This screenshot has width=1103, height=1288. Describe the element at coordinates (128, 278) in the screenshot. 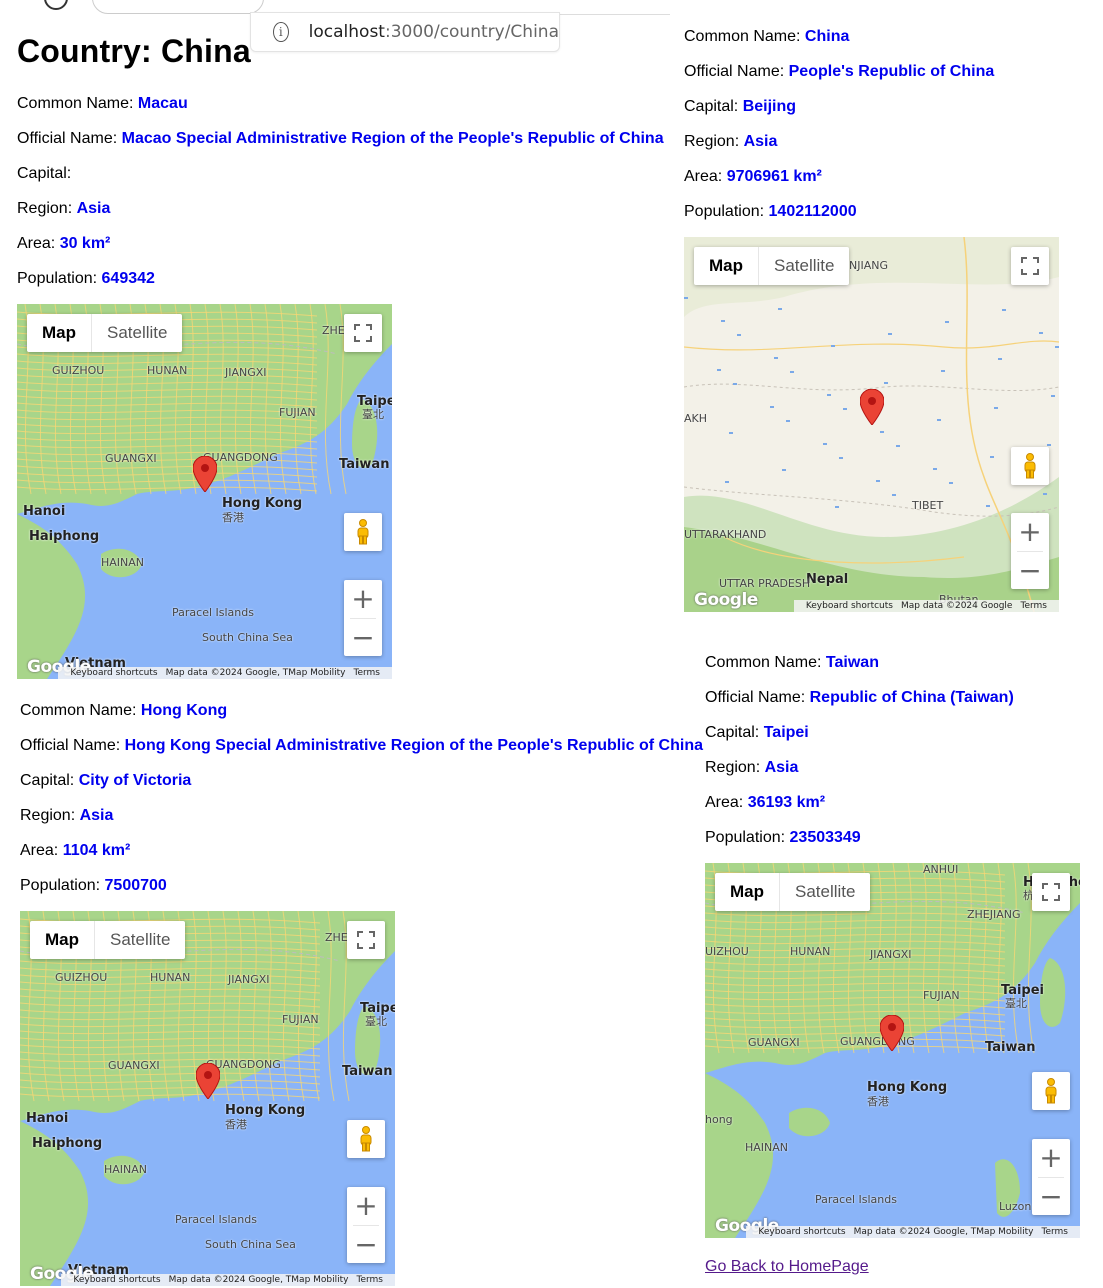

I see `population-value: 649342` at that location.